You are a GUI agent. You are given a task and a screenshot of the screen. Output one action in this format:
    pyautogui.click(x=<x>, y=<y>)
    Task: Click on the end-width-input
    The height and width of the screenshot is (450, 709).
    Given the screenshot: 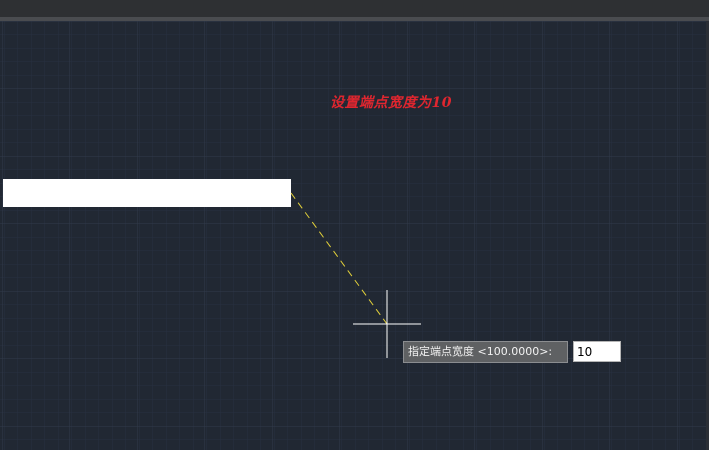 What is the action you would take?
    pyautogui.click(x=597, y=351)
    